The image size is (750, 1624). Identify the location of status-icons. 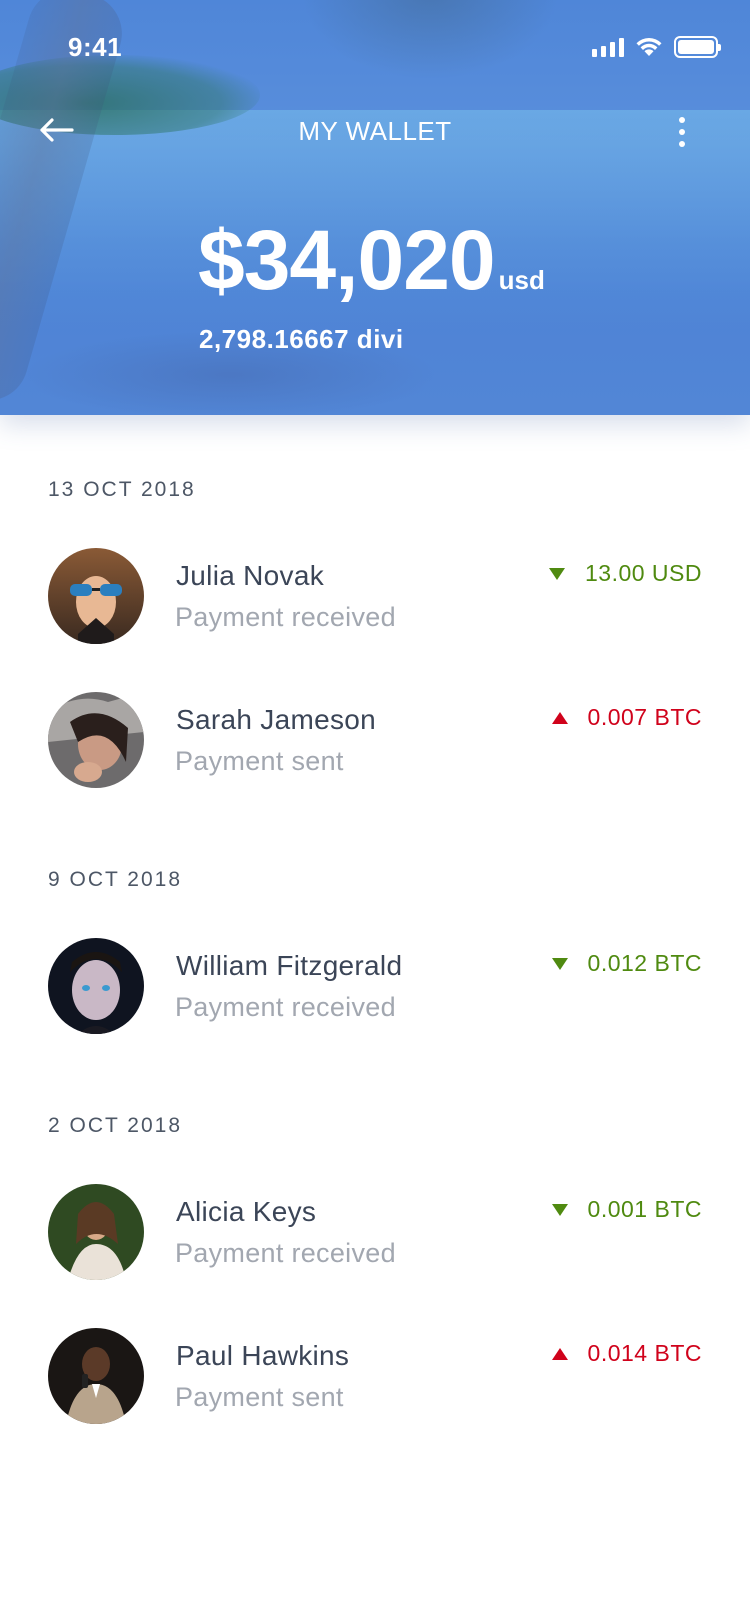
(656, 47).